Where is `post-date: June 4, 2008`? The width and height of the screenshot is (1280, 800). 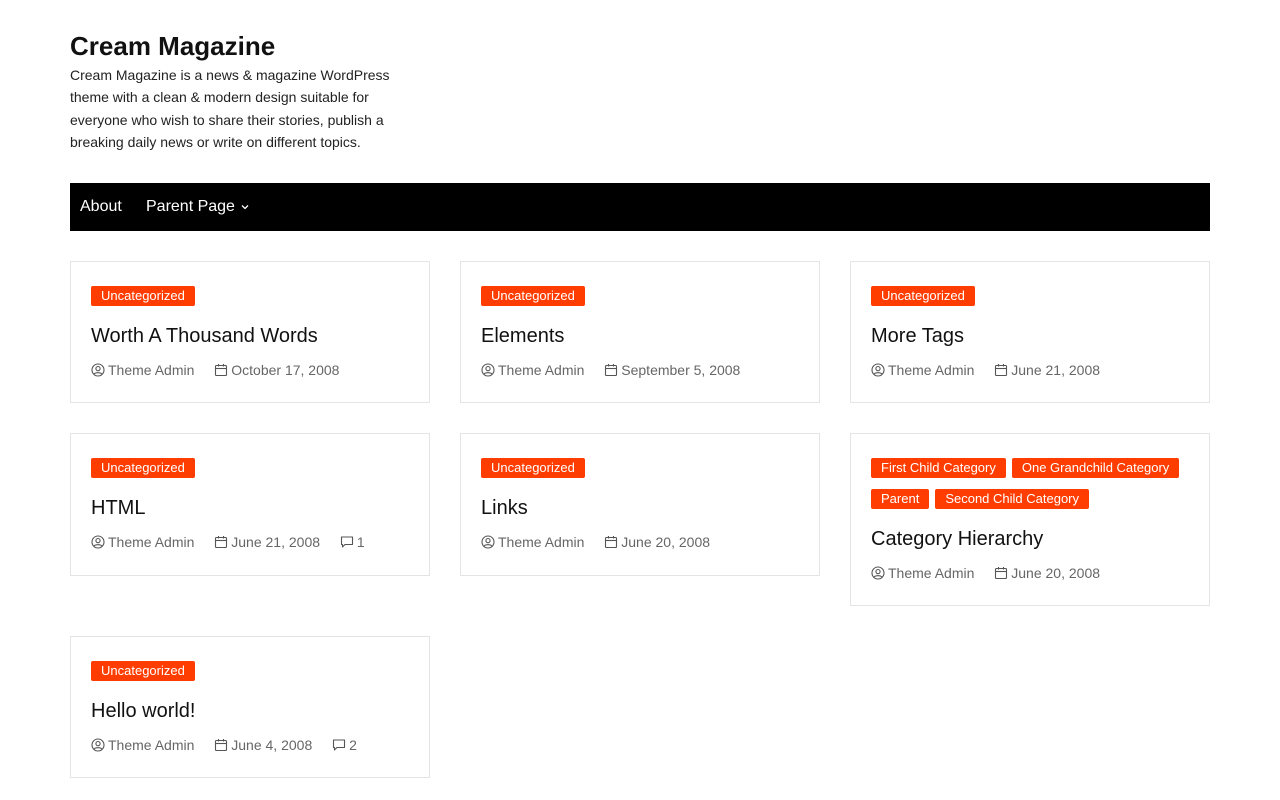 post-date: June 4, 2008 is located at coordinates (271, 745).